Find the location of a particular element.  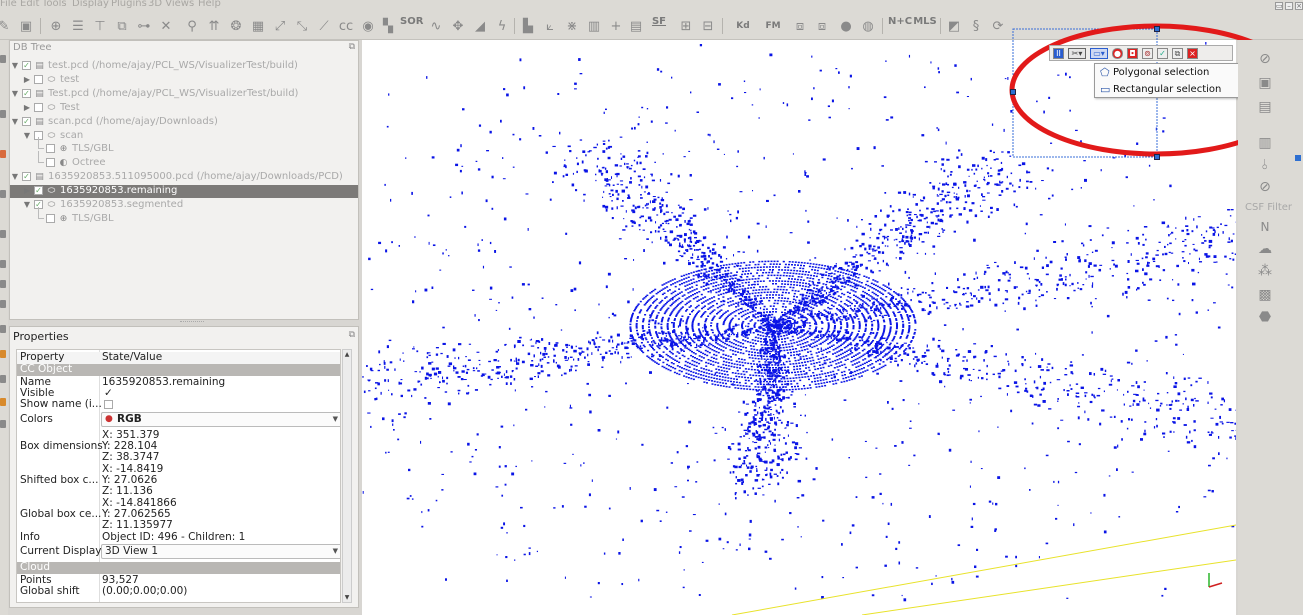

current-display-select: 3D View 1 ▼ is located at coordinates (220, 551).